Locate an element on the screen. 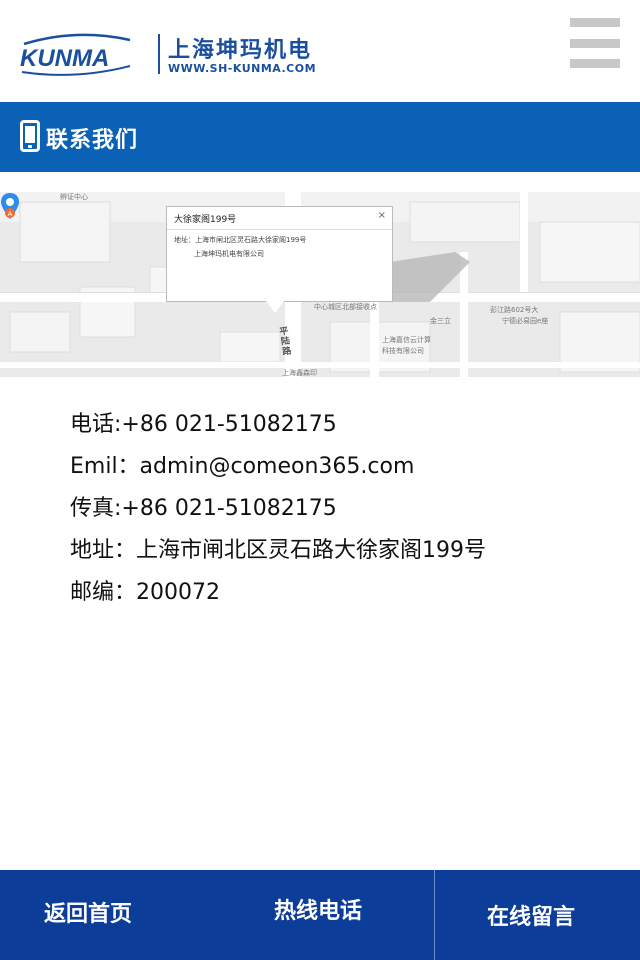 This screenshot has height=960, width=640. map-pin-label: A is located at coordinates (10, 214).